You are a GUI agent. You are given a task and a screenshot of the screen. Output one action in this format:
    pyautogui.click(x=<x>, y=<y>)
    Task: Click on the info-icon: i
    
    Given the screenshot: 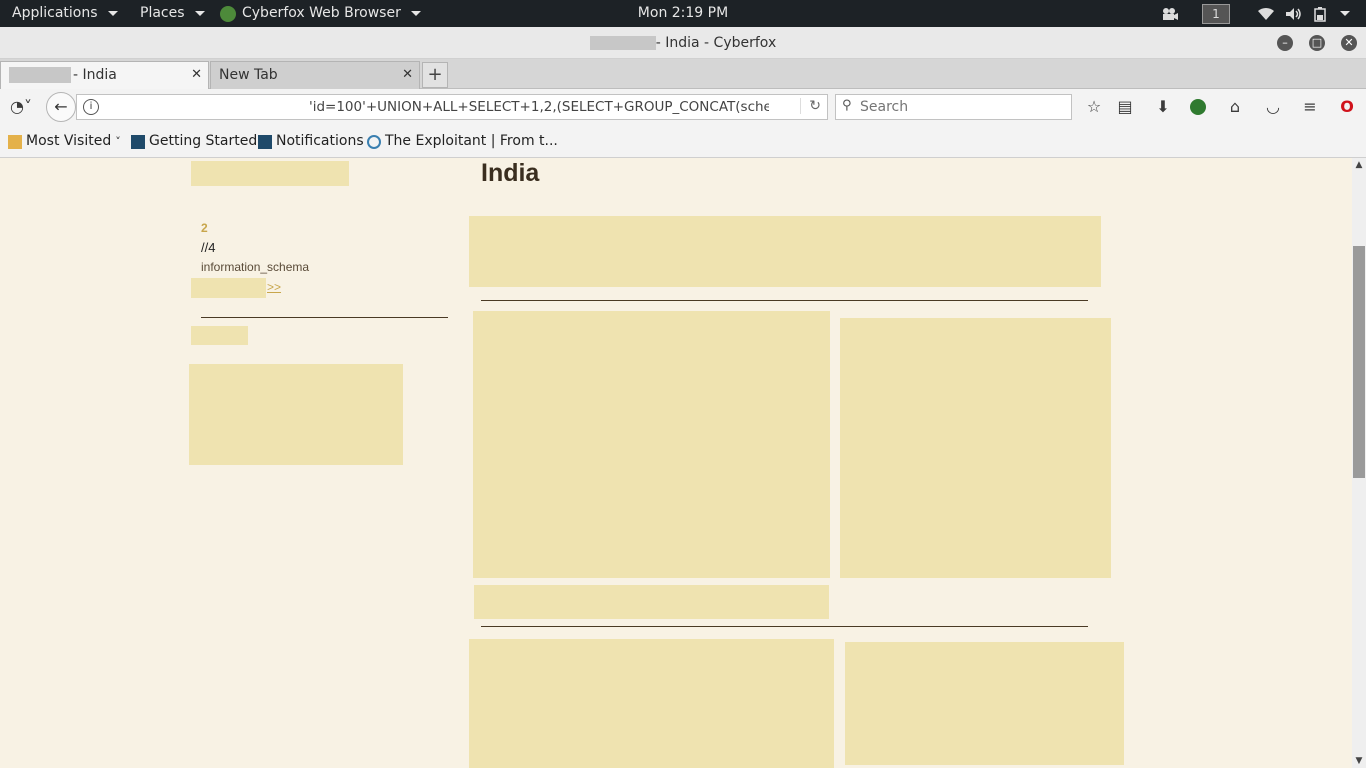 What is the action you would take?
    pyautogui.click(x=91, y=107)
    